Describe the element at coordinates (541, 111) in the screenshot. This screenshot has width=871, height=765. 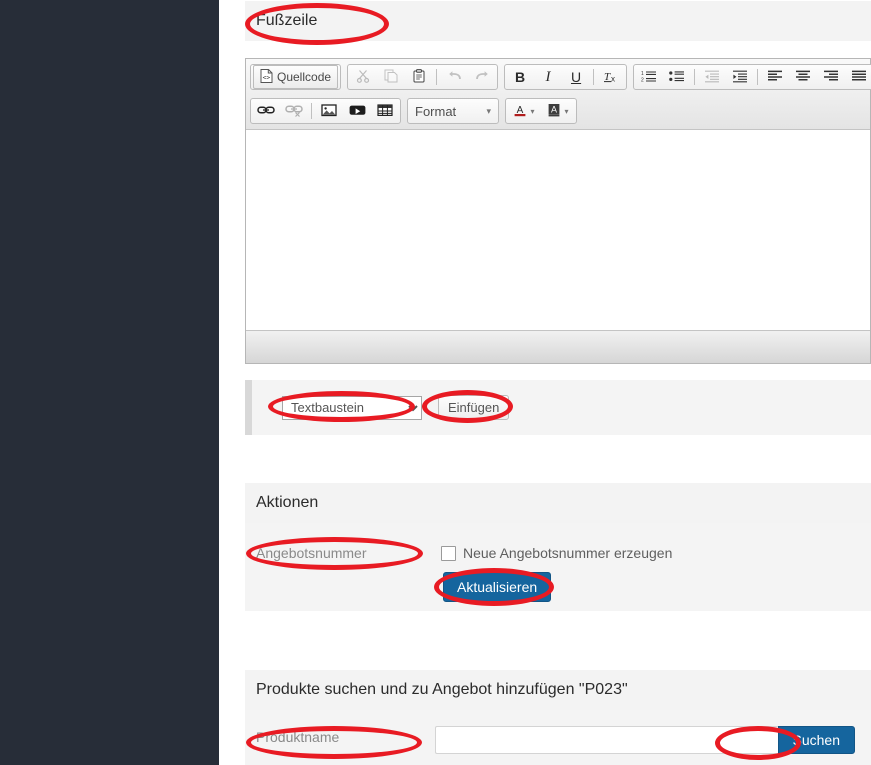
I see `toolbar-group-colors: A ▾ A ▾` at that location.